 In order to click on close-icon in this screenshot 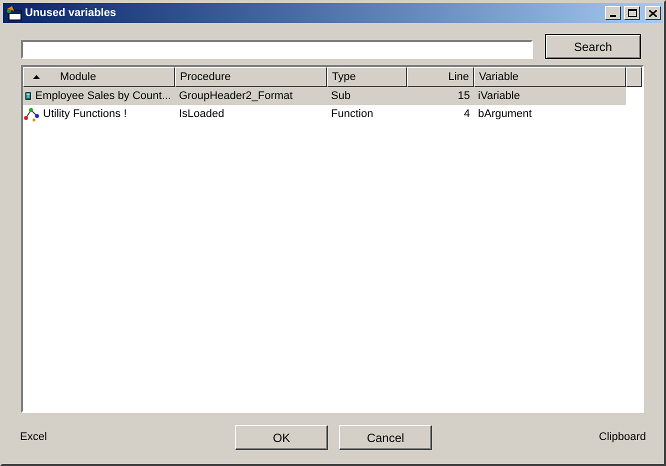, I will do `click(653, 13)`.